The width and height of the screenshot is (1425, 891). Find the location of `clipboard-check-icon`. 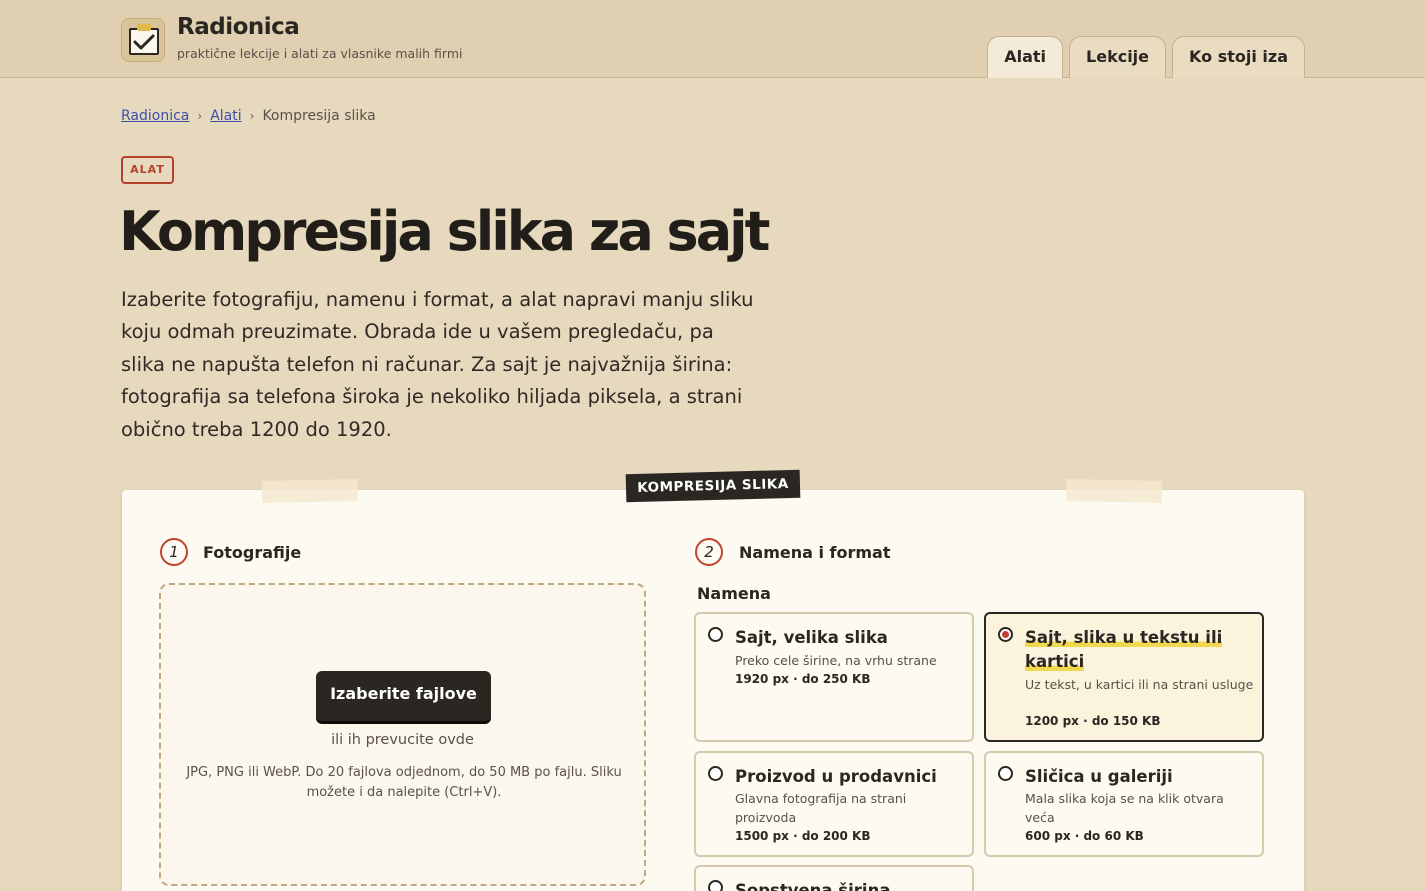

clipboard-check-icon is located at coordinates (143, 40).